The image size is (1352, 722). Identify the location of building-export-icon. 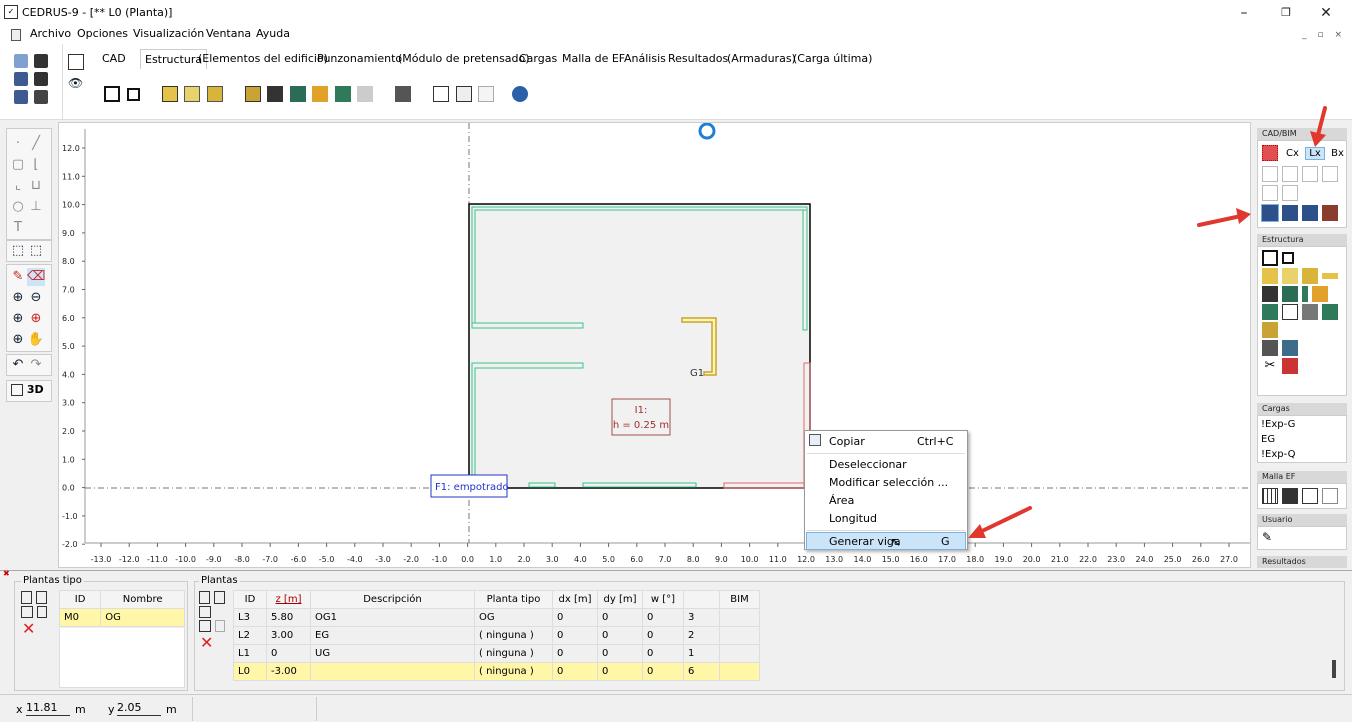
(1310, 213).